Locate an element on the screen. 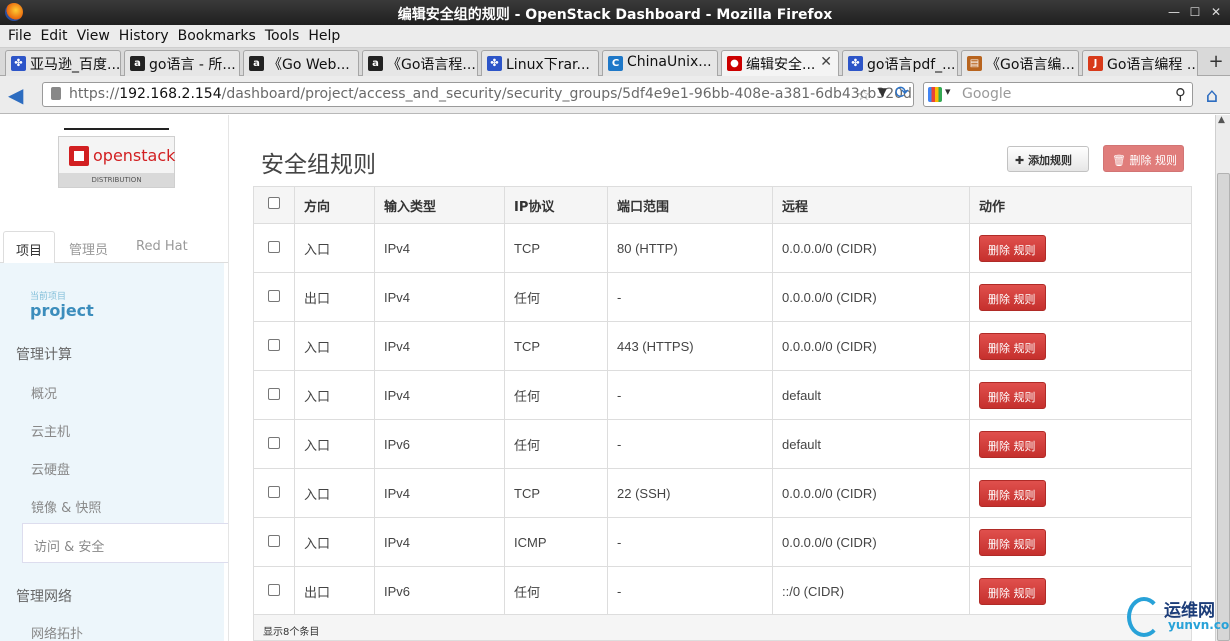 This screenshot has width=1230, height=641. current-project-name: project is located at coordinates (62, 310).